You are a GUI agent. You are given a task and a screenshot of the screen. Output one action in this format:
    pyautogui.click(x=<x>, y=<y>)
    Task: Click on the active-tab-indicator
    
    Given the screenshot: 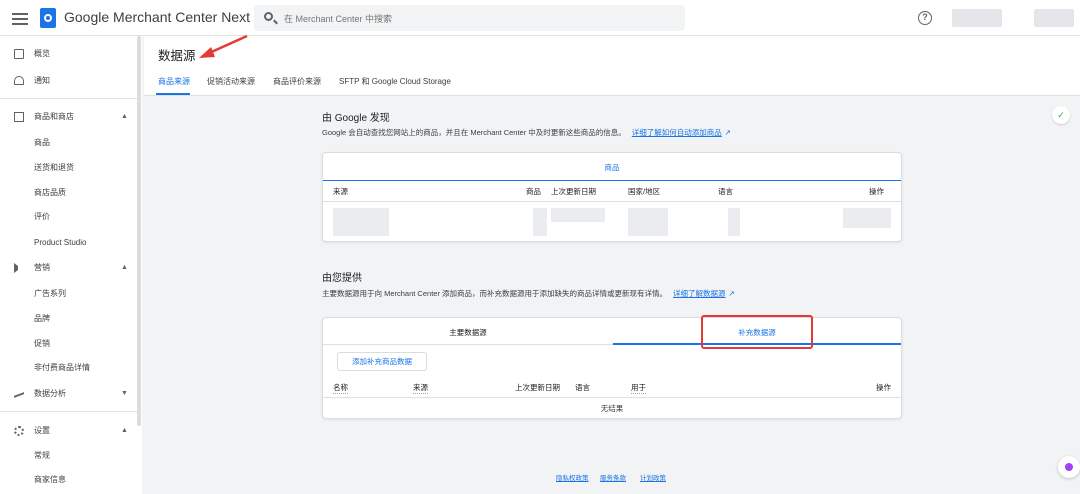 What is the action you would take?
    pyautogui.click(x=173, y=94)
    